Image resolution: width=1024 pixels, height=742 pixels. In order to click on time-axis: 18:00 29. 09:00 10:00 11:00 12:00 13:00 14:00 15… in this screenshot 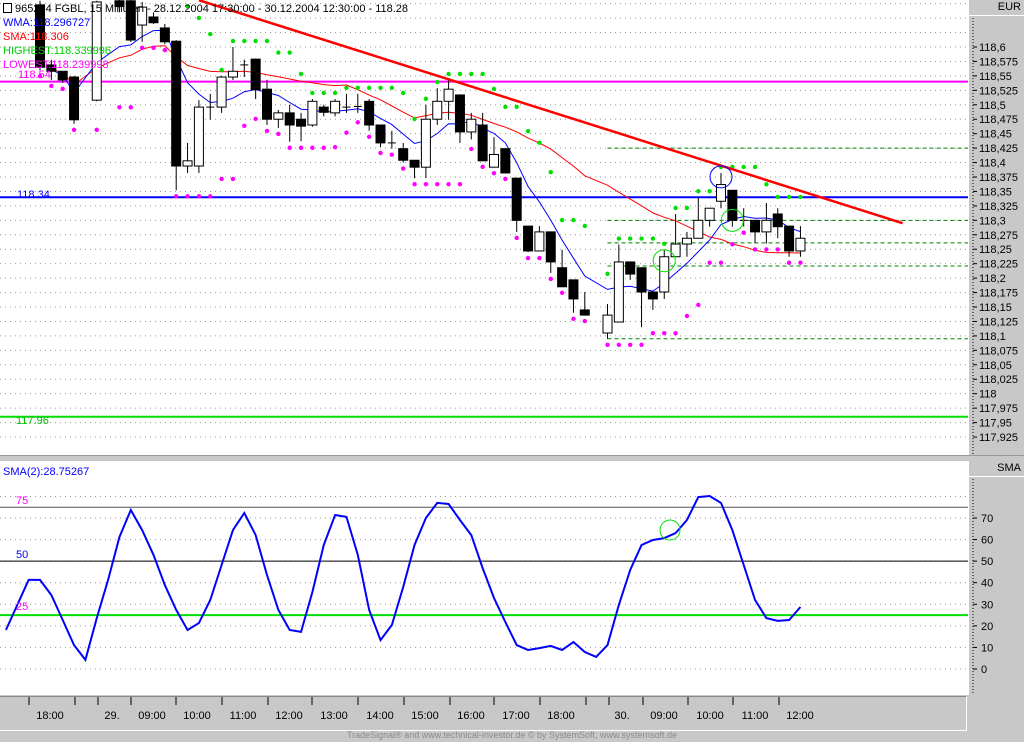, I will do `click(483, 713)`.